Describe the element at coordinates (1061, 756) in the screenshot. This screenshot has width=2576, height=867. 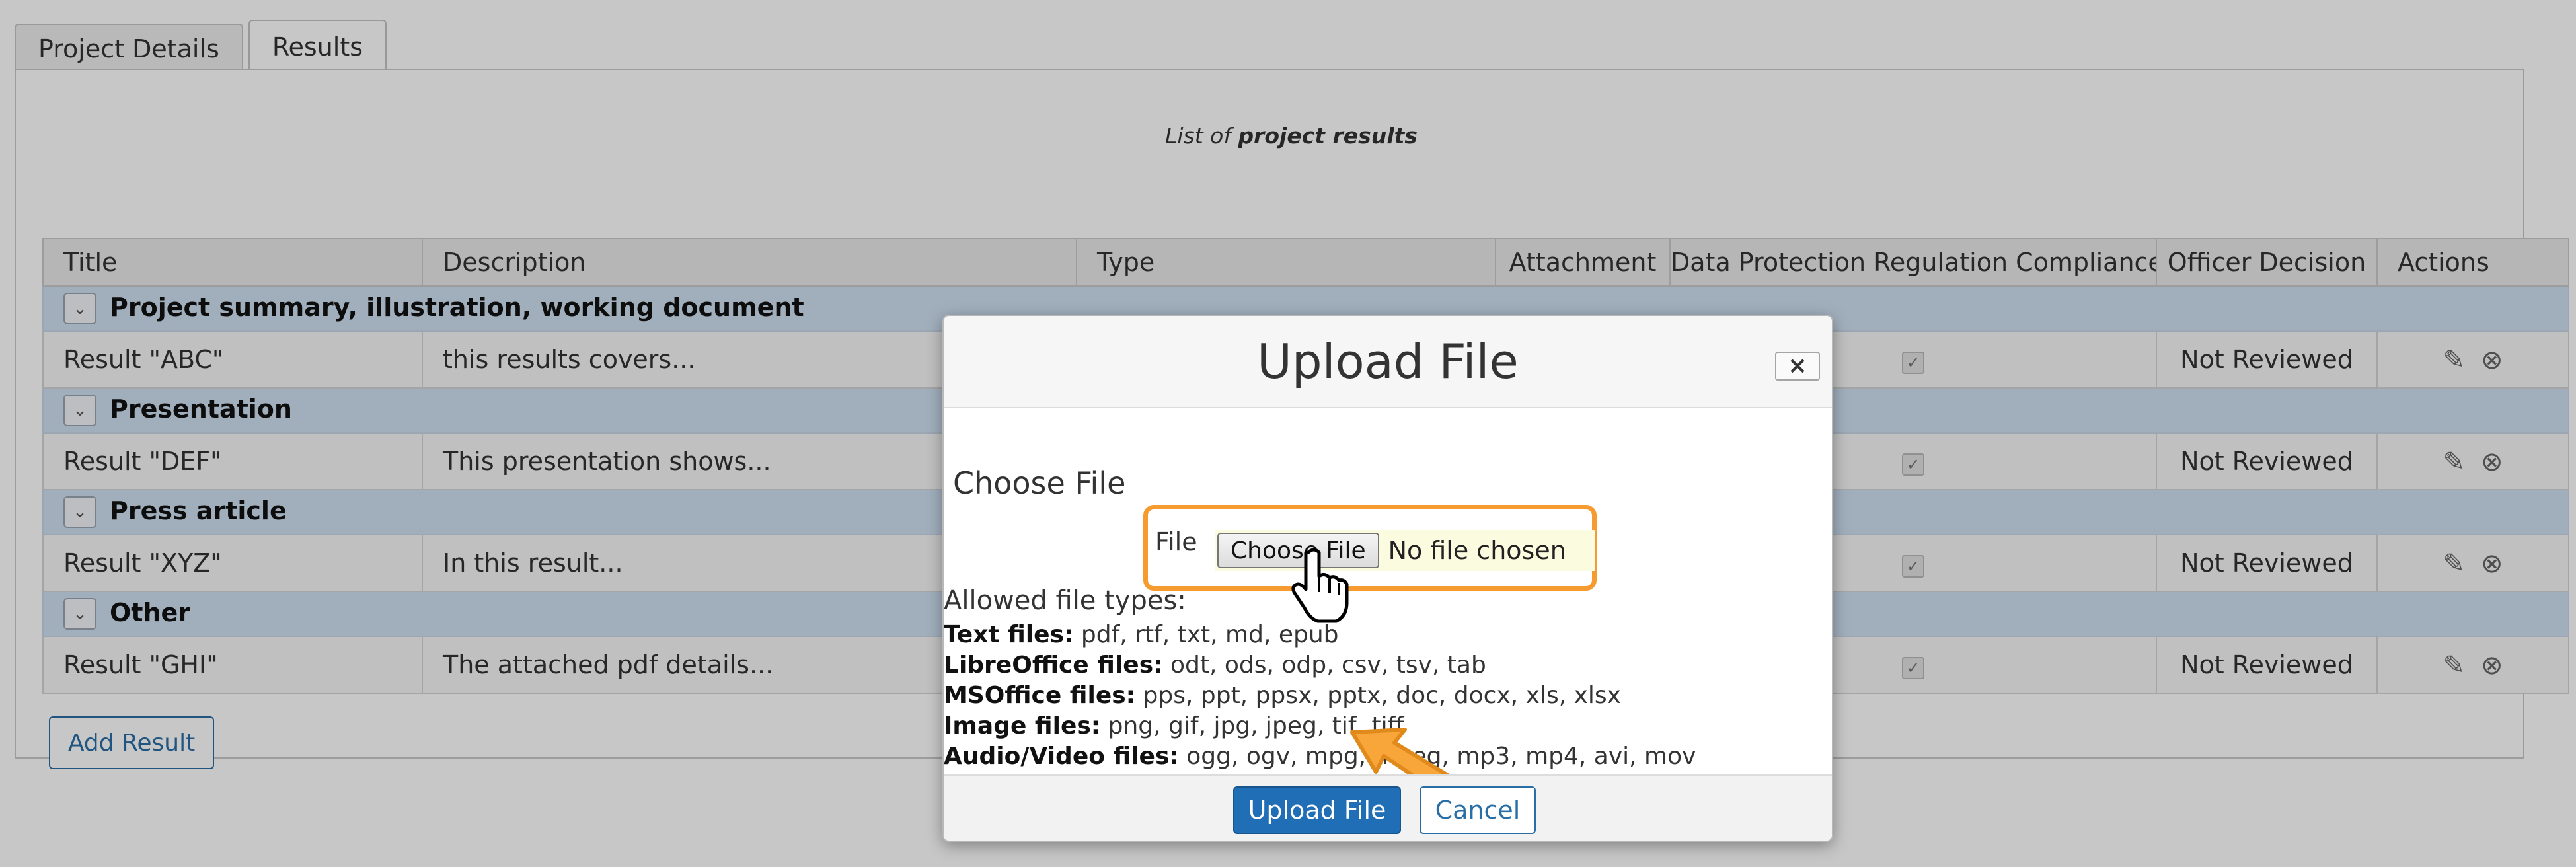
I see `file-type-label: Audio/Video files:` at that location.